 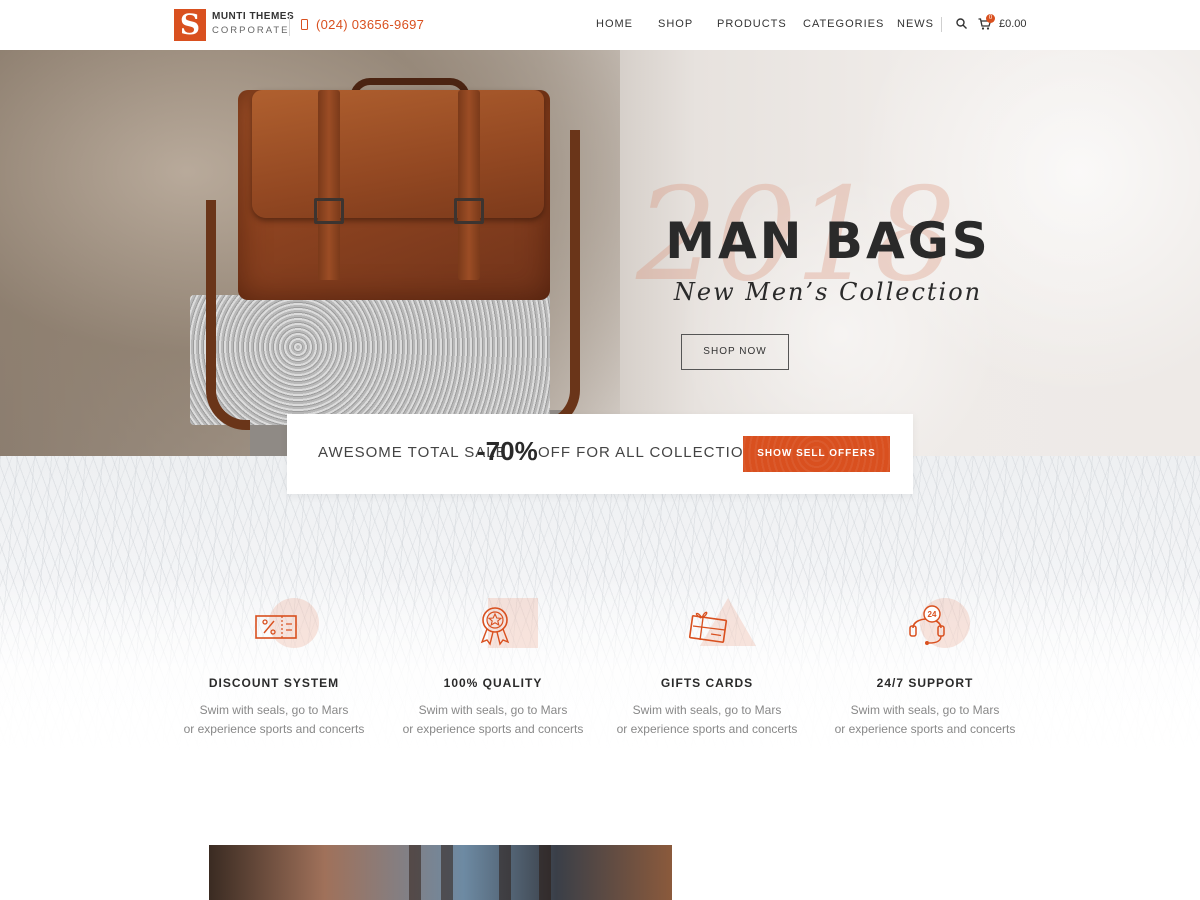 What do you see at coordinates (843, 24) in the screenshot?
I see `nav-item-categories: CATEGORIES` at bounding box center [843, 24].